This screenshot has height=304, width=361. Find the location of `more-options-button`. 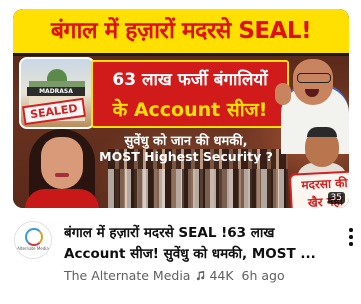

more-options-button is located at coordinates (351, 237).